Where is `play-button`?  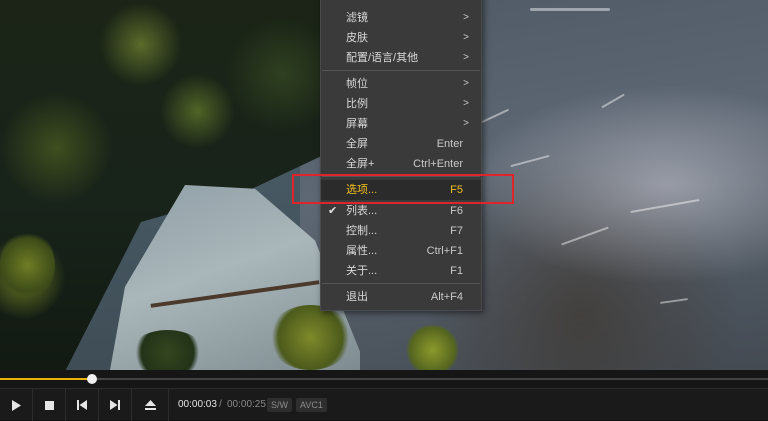 play-button is located at coordinates (16, 405).